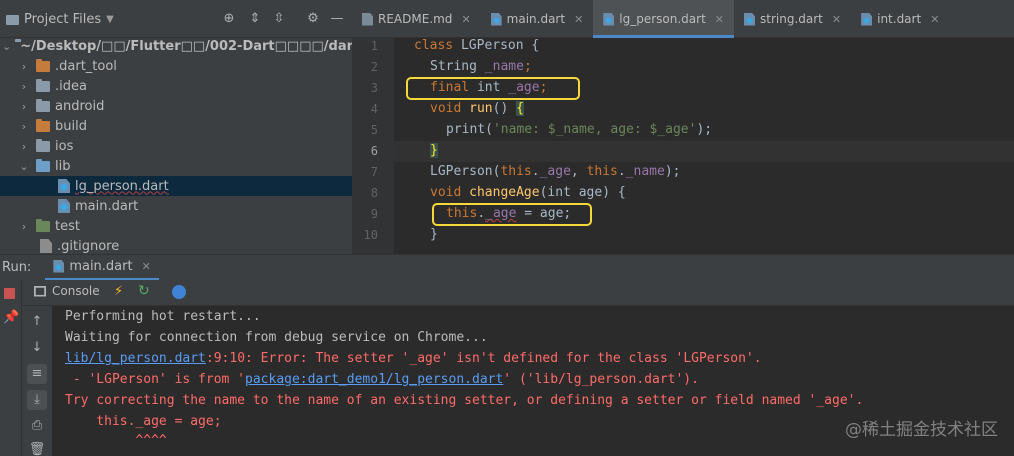  I want to click on tab-int-dart: int.dart ✕, so click(900, 19).